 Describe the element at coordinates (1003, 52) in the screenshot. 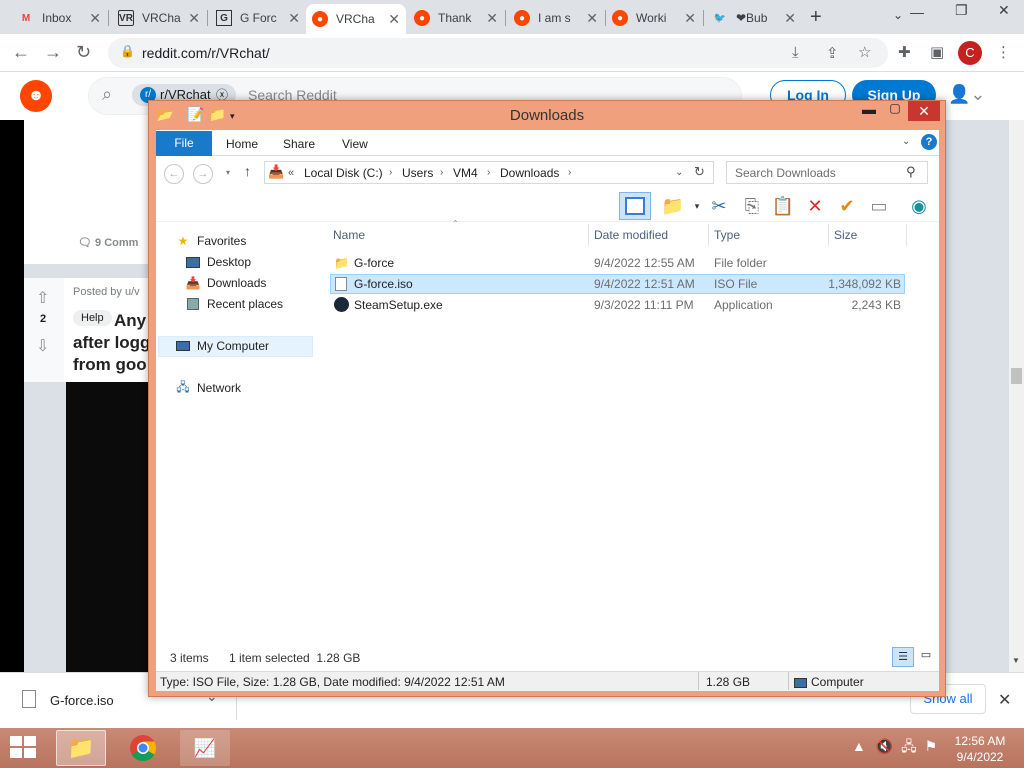

I see `menu-icon: ⋮` at that location.